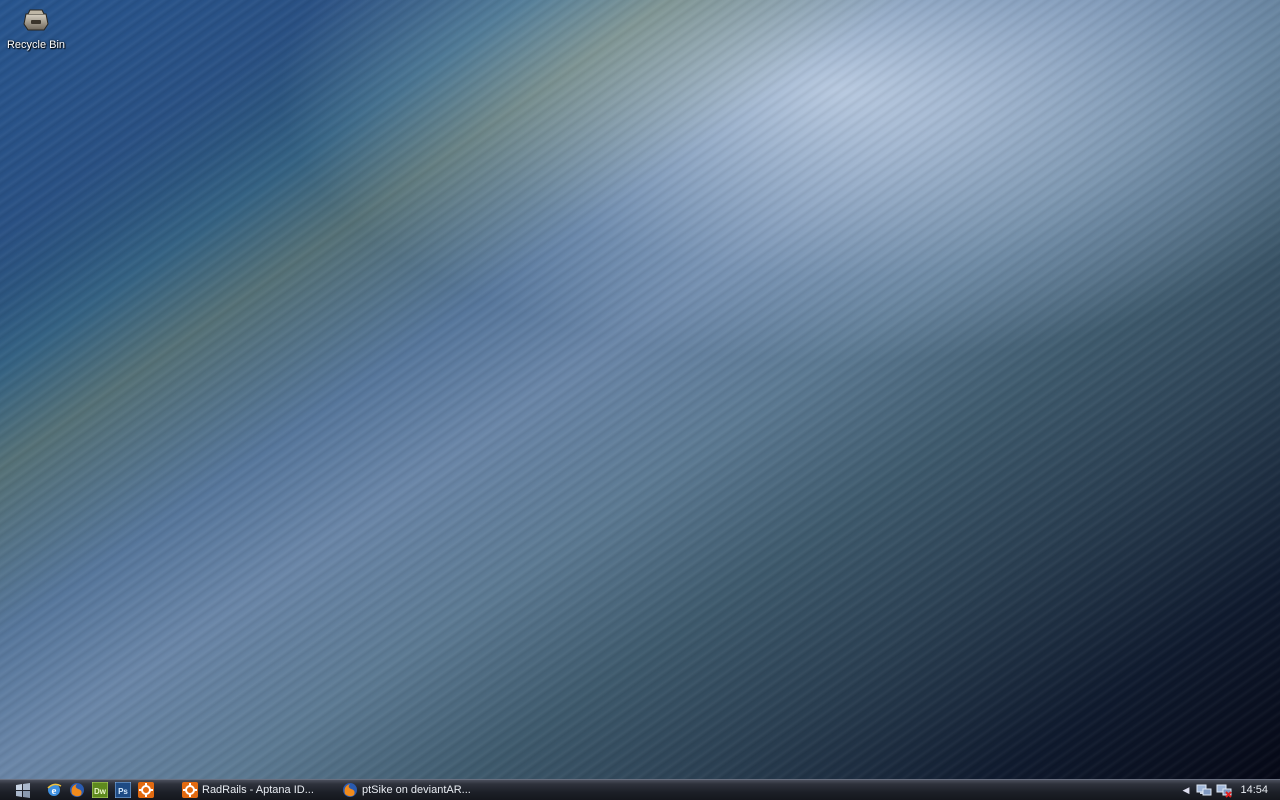 The height and width of the screenshot is (800, 1280). I want to click on quicklaunch-dreamweaver: Dw, so click(100, 790).